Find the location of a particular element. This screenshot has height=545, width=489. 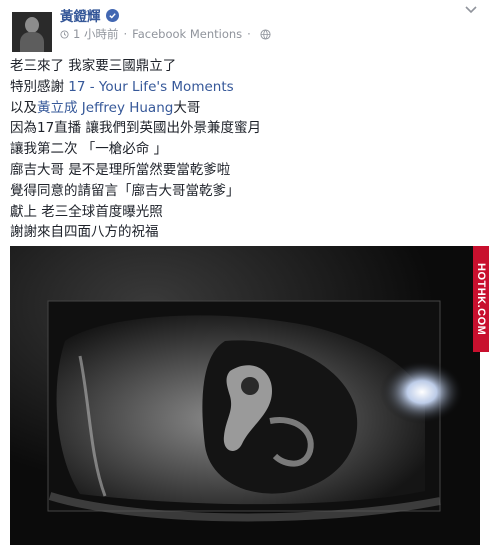

author-row: 黃鐙輝 is located at coordinates (89, 15).